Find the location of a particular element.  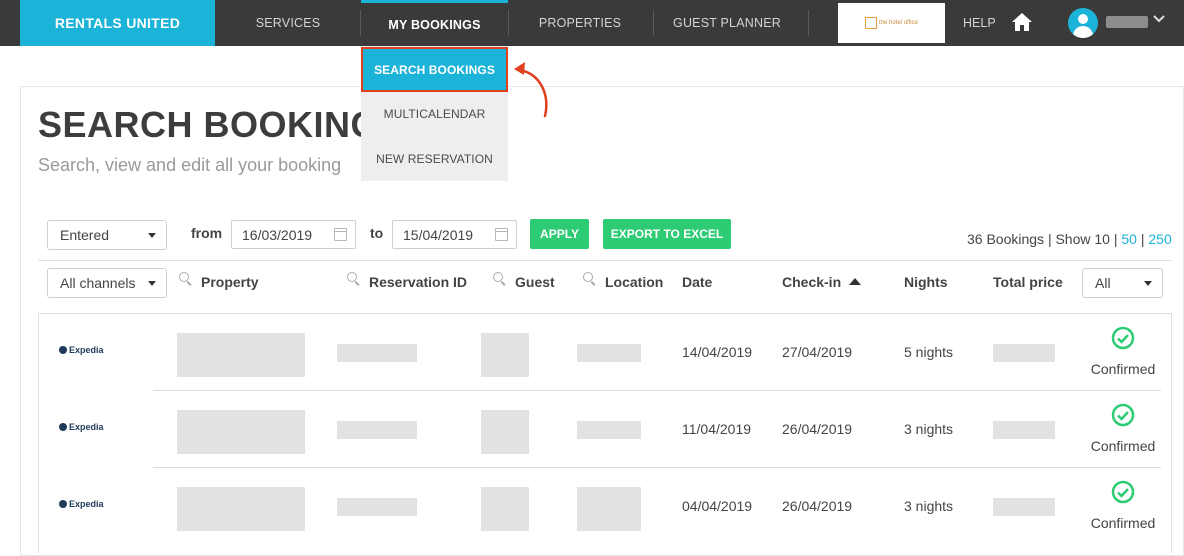

booking-date: 04/04/2019 is located at coordinates (717, 506).